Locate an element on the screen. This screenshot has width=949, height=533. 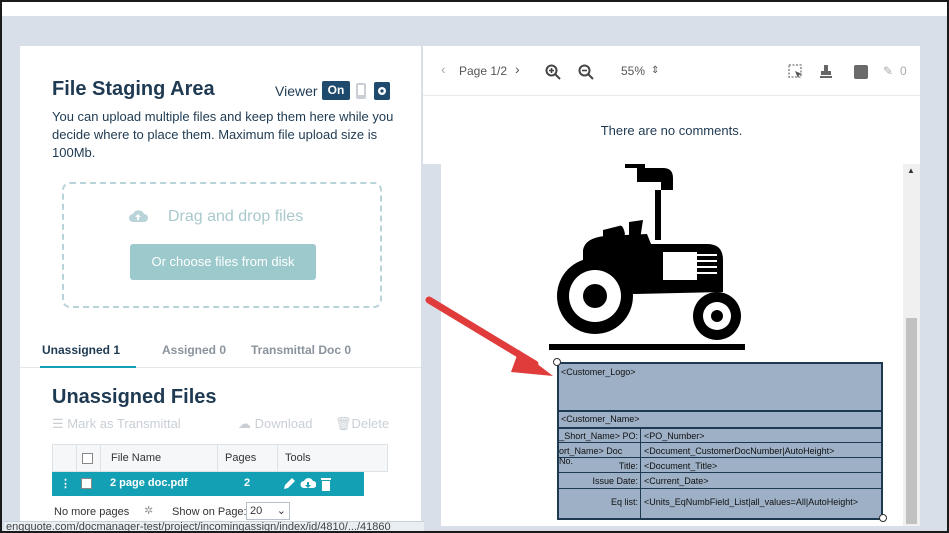
delete-action: 🗑Delete is located at coordinates (362, 424).